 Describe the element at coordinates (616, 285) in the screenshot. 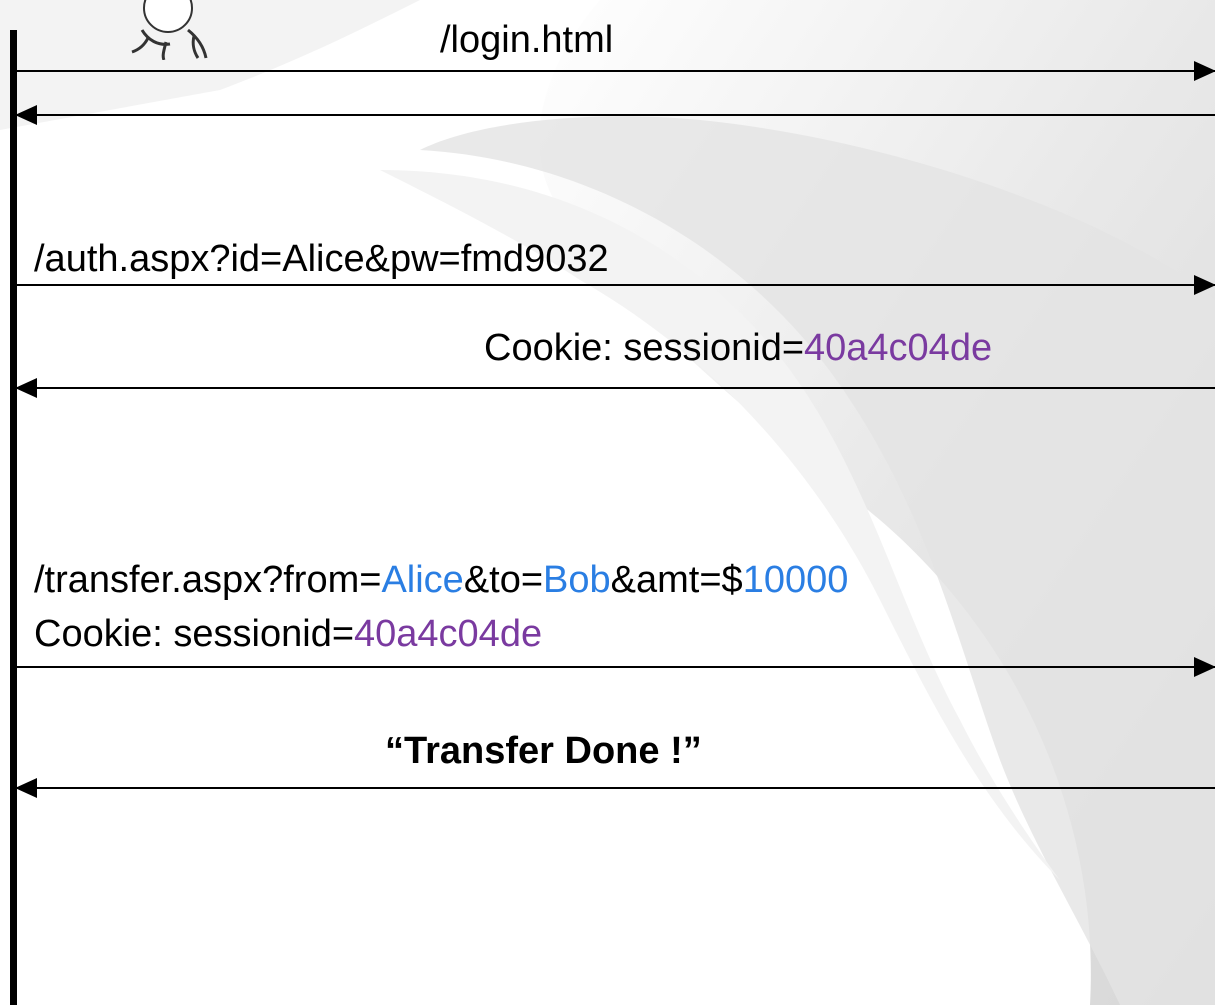

I see `auth-request-arrow` at that location.